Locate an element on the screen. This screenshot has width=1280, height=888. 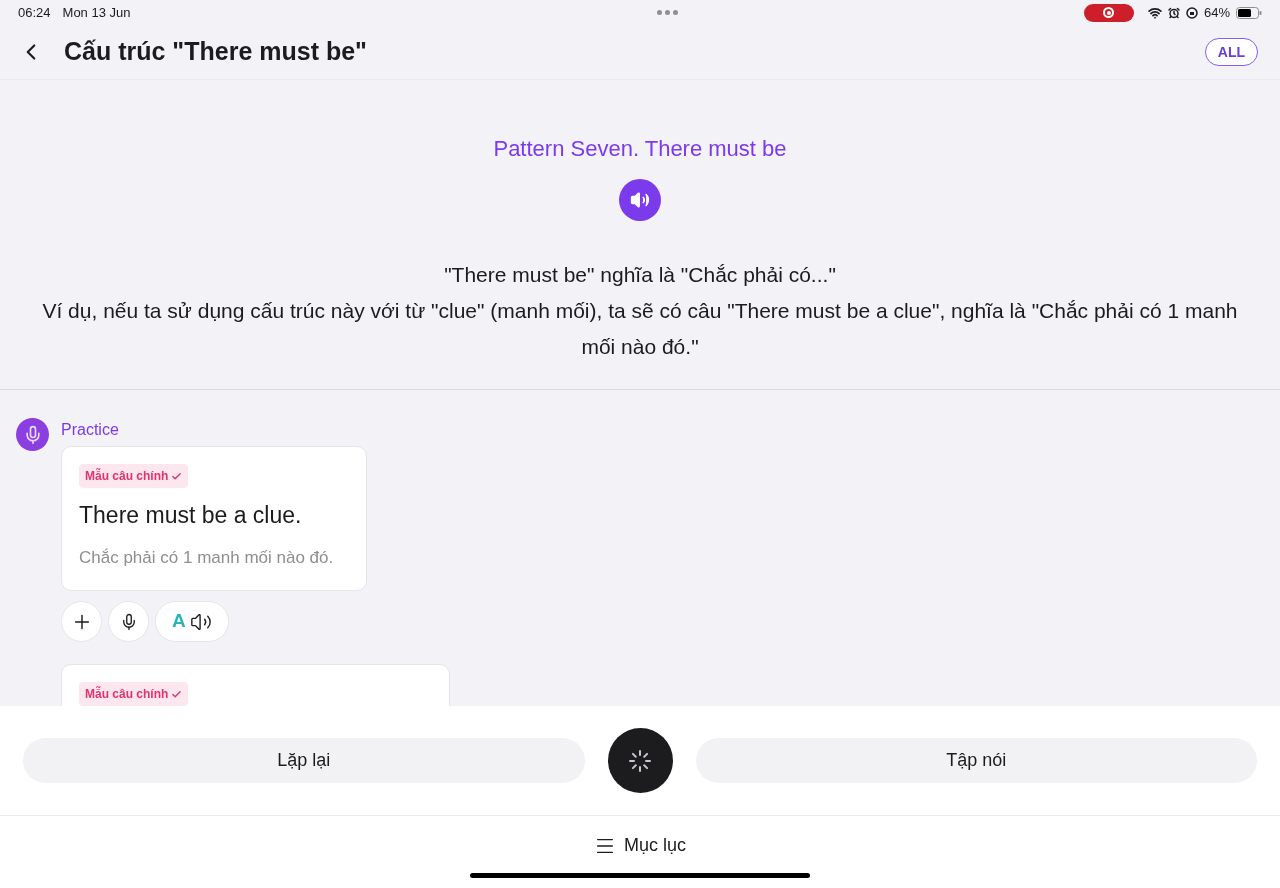
page-title: Cấu trúc "There must be" is located at coordinates (215, 52).